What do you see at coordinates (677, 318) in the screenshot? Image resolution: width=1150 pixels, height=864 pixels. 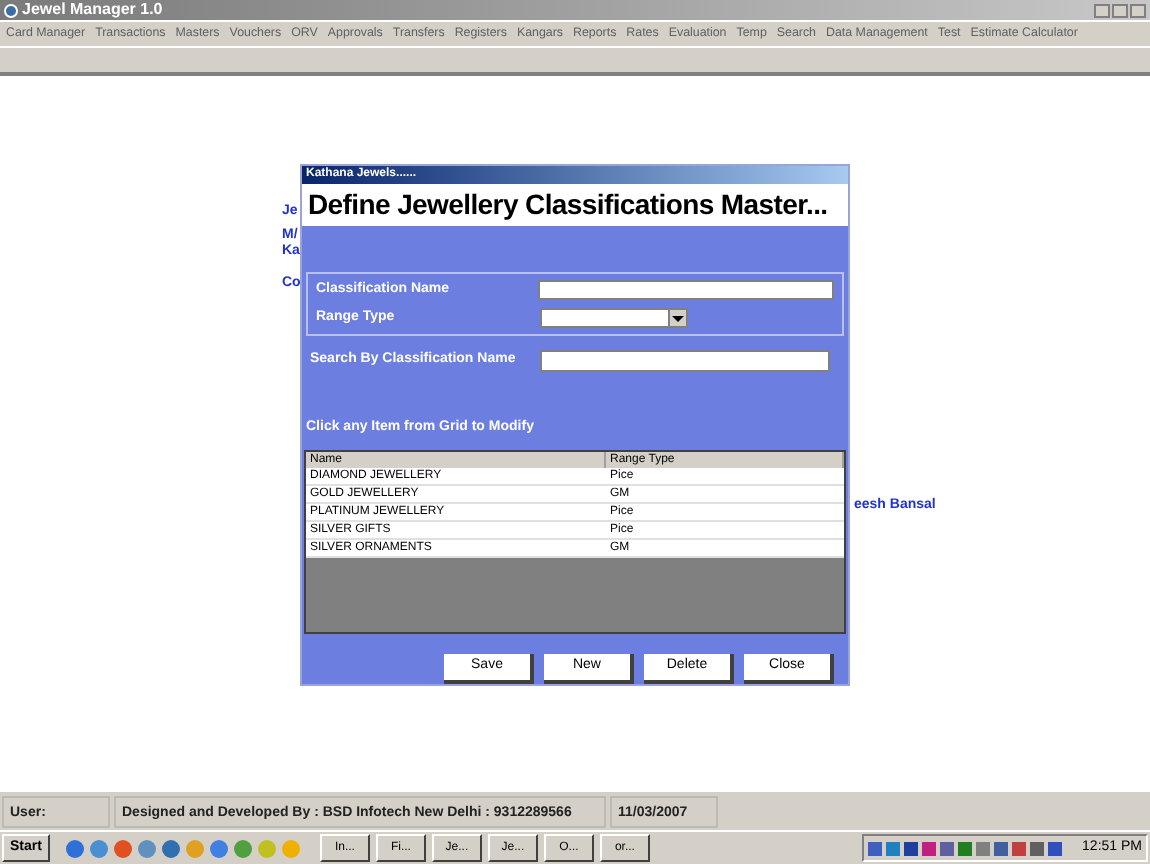 I see `dropdown-arrow-icon` at bounding box center [677, 318].